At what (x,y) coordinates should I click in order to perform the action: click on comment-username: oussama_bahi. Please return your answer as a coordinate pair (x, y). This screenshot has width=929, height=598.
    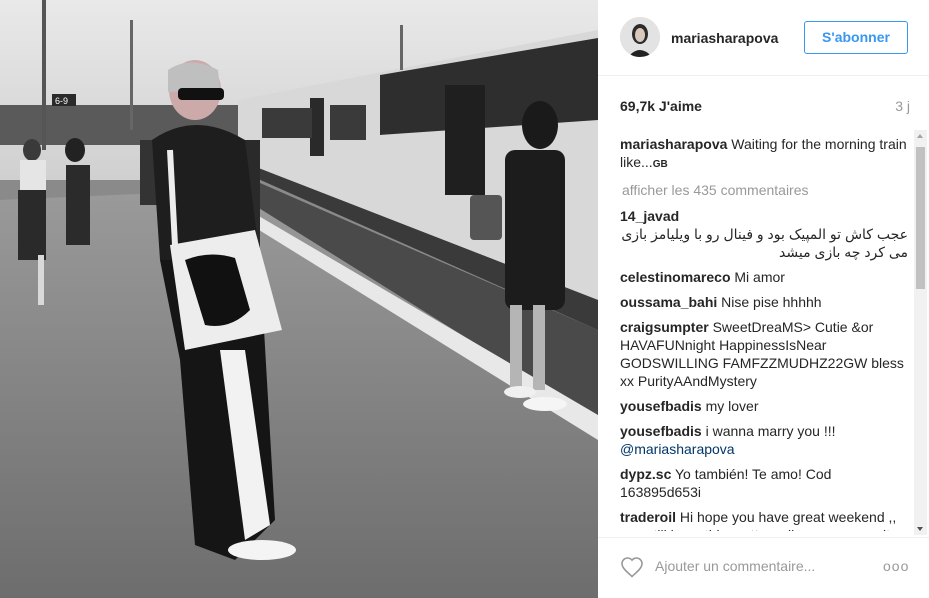
    Looking at the image, I should click on (668, 302).